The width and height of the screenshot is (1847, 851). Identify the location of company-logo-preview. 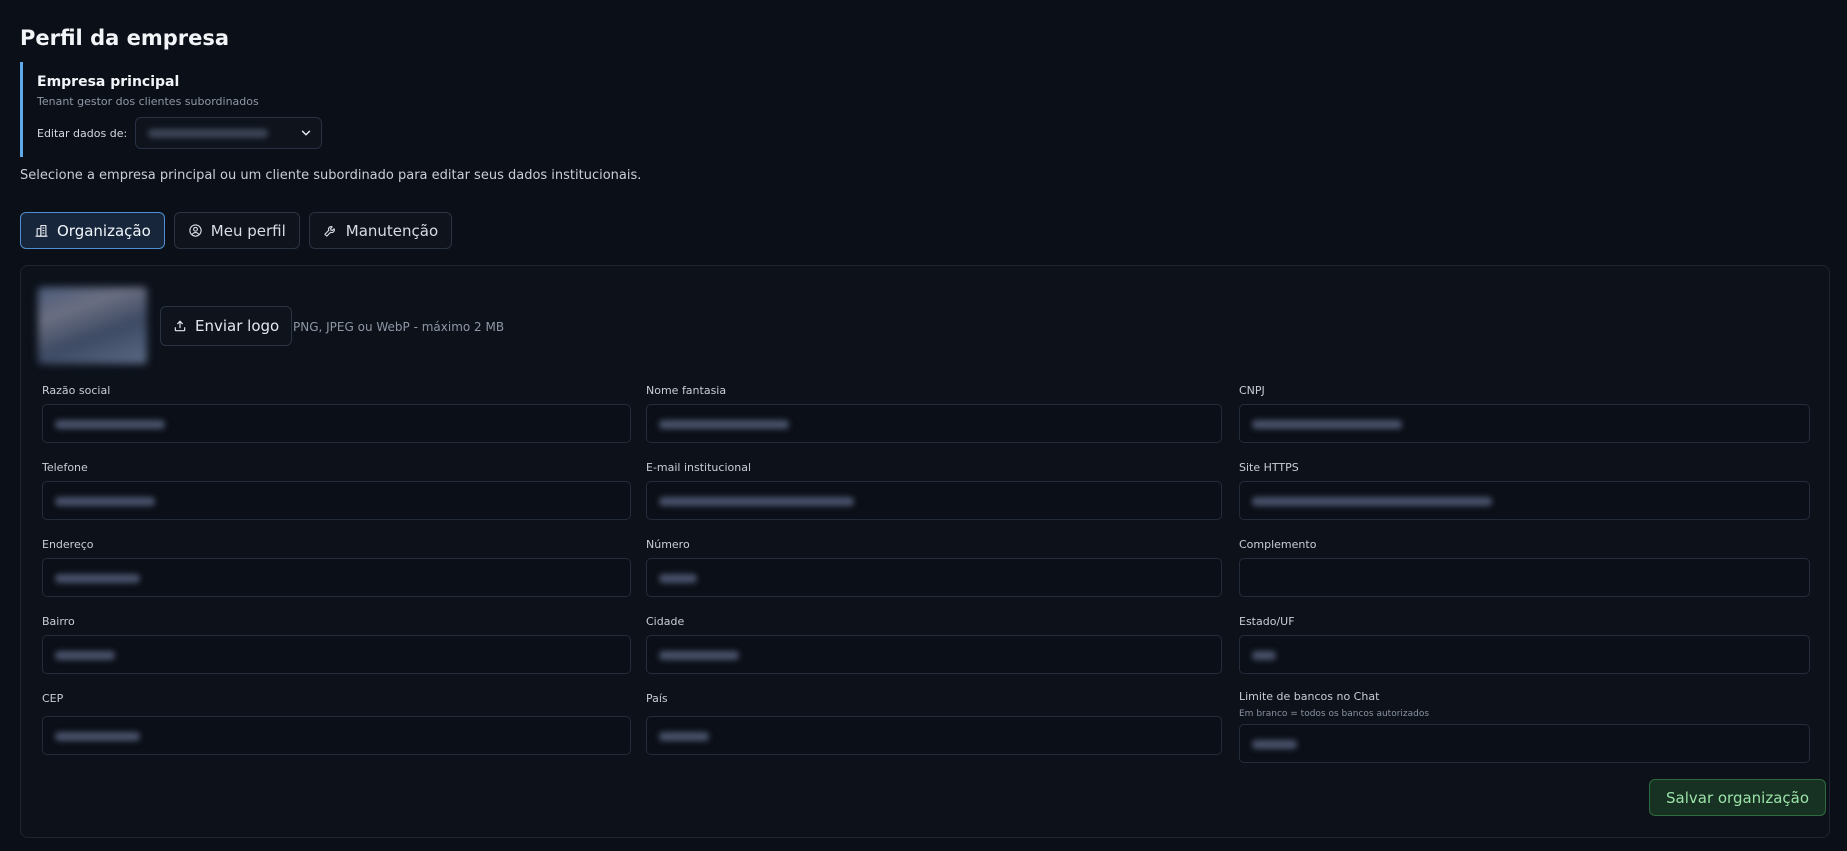
(92, 325).